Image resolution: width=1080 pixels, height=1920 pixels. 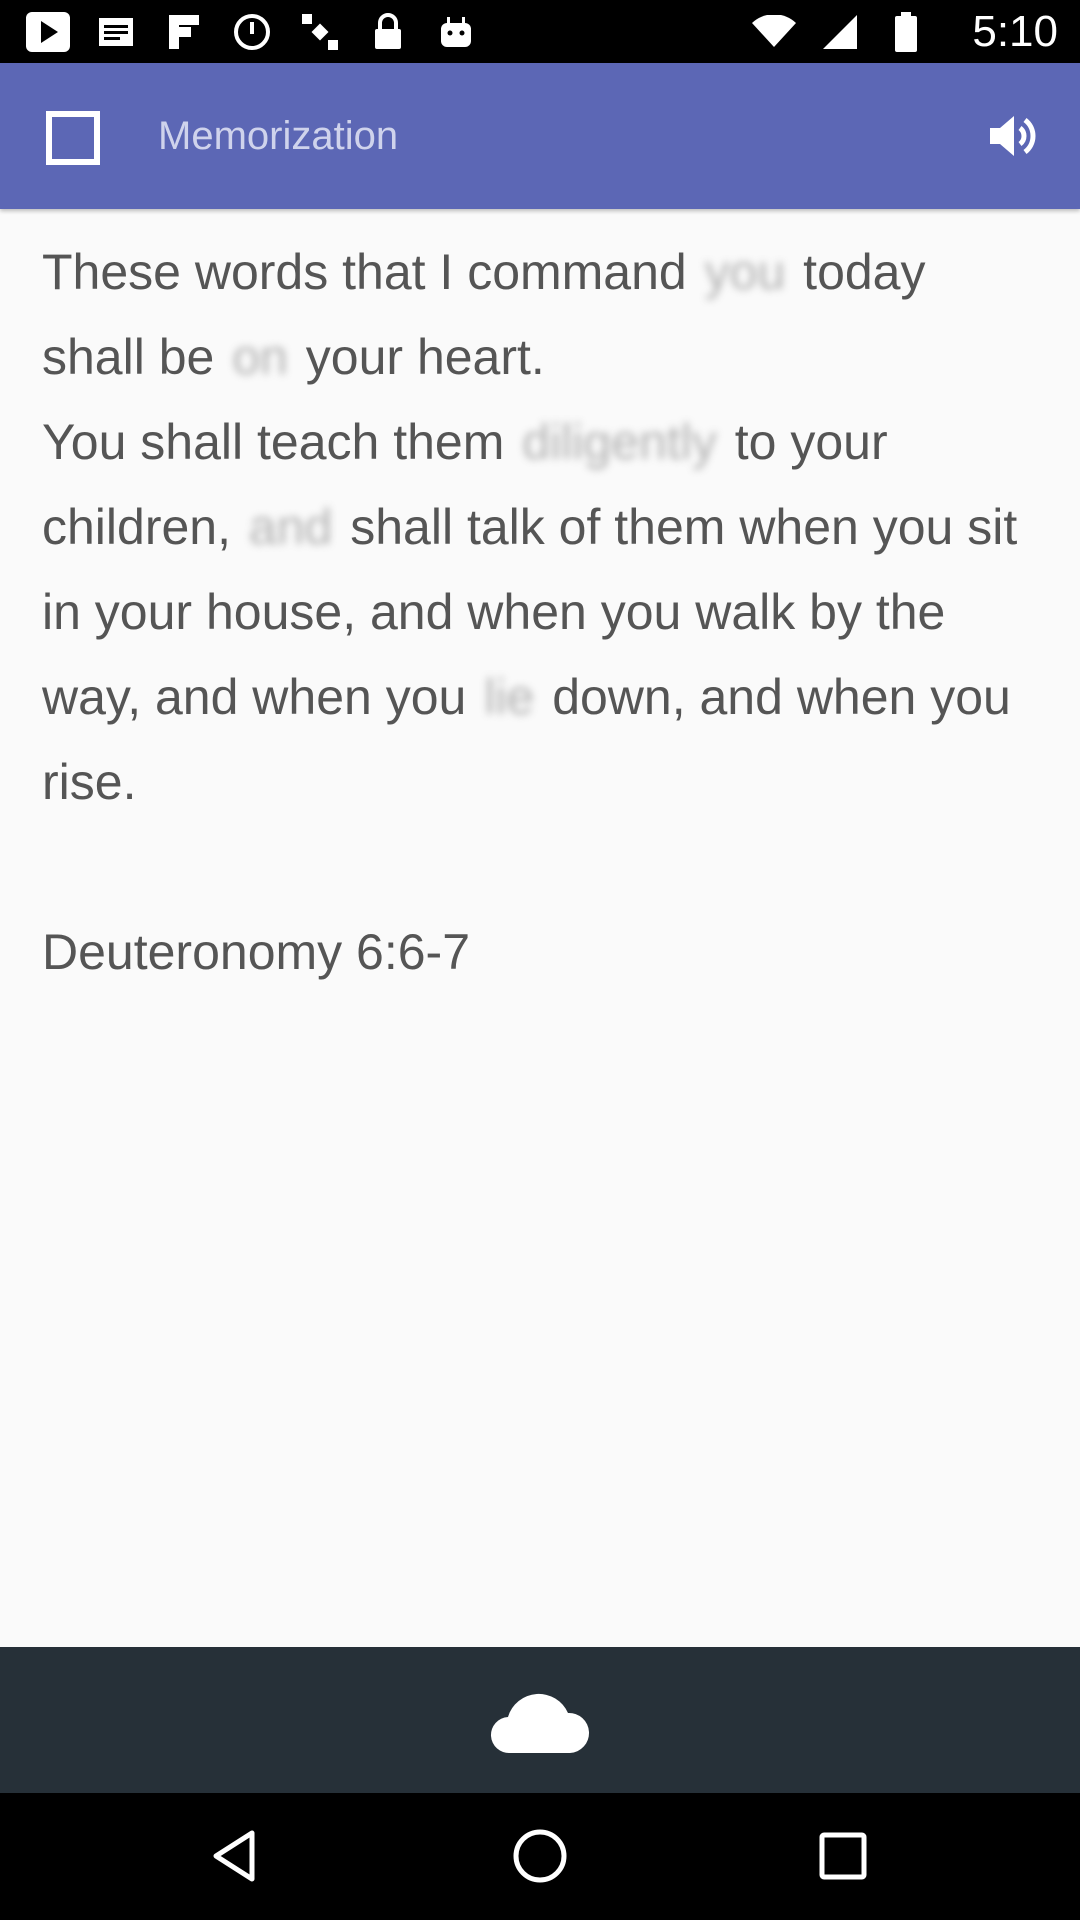 I want to click on hidden-word: you, so click(x=745, y=272).